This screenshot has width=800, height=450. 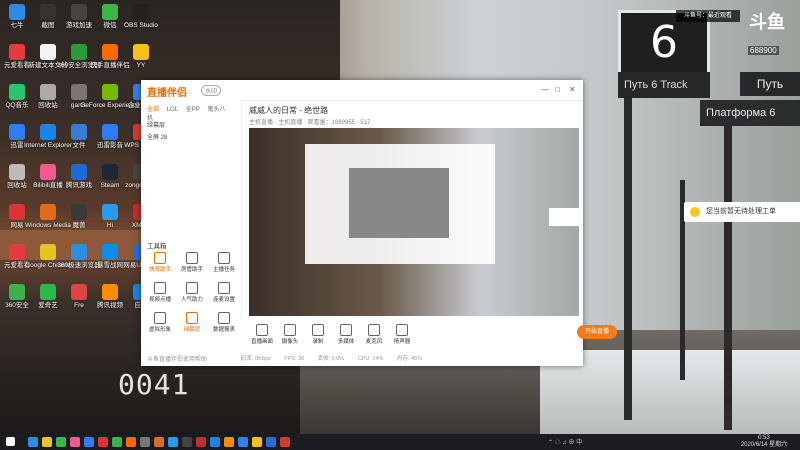 I want to click on tool-item: 主播任务, so click(x=224, y=262).